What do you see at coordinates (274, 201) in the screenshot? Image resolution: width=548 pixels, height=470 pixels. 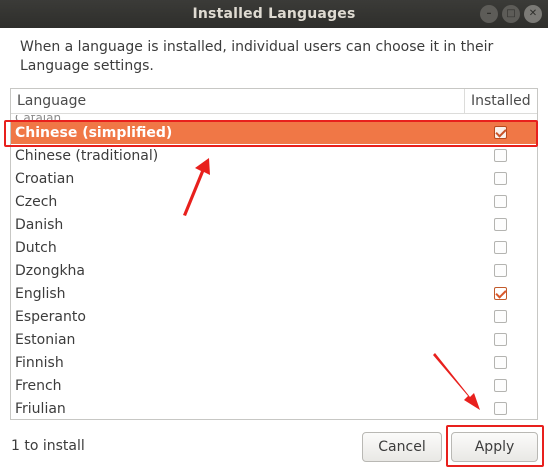 I see `list-item: Czech` at bounding box center [274, 201].